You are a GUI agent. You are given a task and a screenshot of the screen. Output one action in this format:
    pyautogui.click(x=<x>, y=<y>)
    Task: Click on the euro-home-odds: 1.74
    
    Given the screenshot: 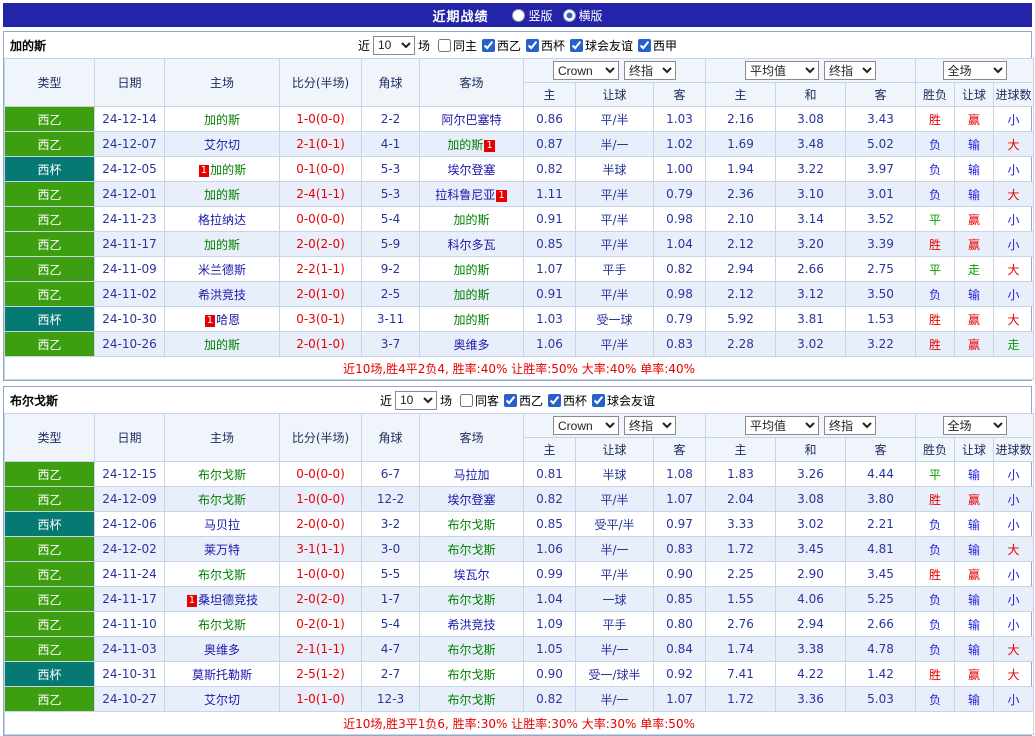 What is the action you would take?
    pyautogui.click(x=741, y=649)
    